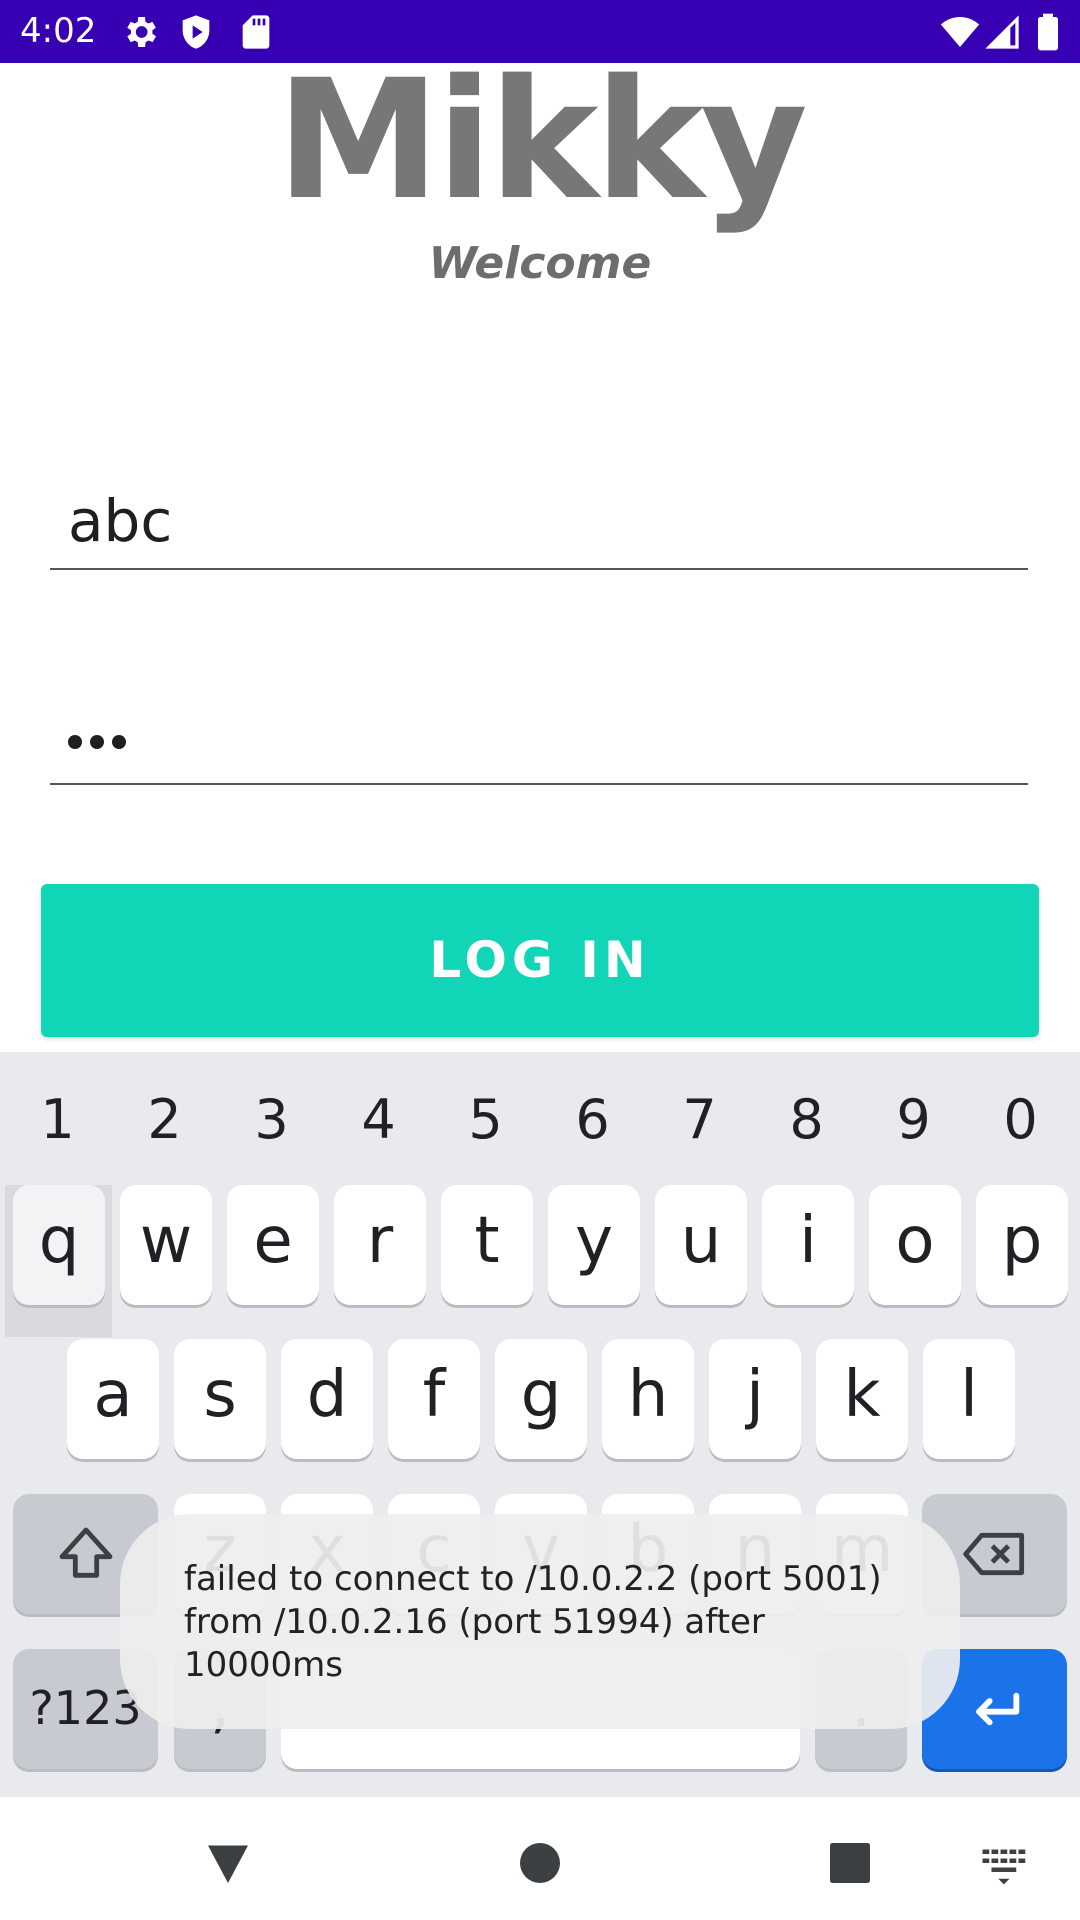  I want to click on backspace-icon, so click(993, 1554).